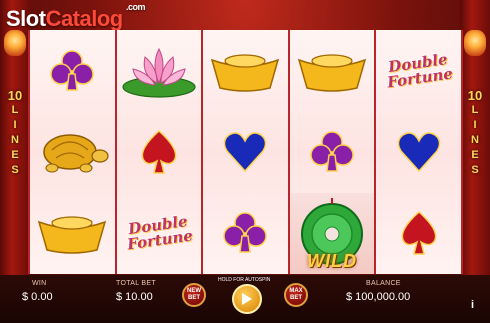 Image resolution: width=490 pixels, height=323 pixels. Describe the element at coordinates (76, 153) in the screenshot. I see `golden-turtle-icon` at that location.